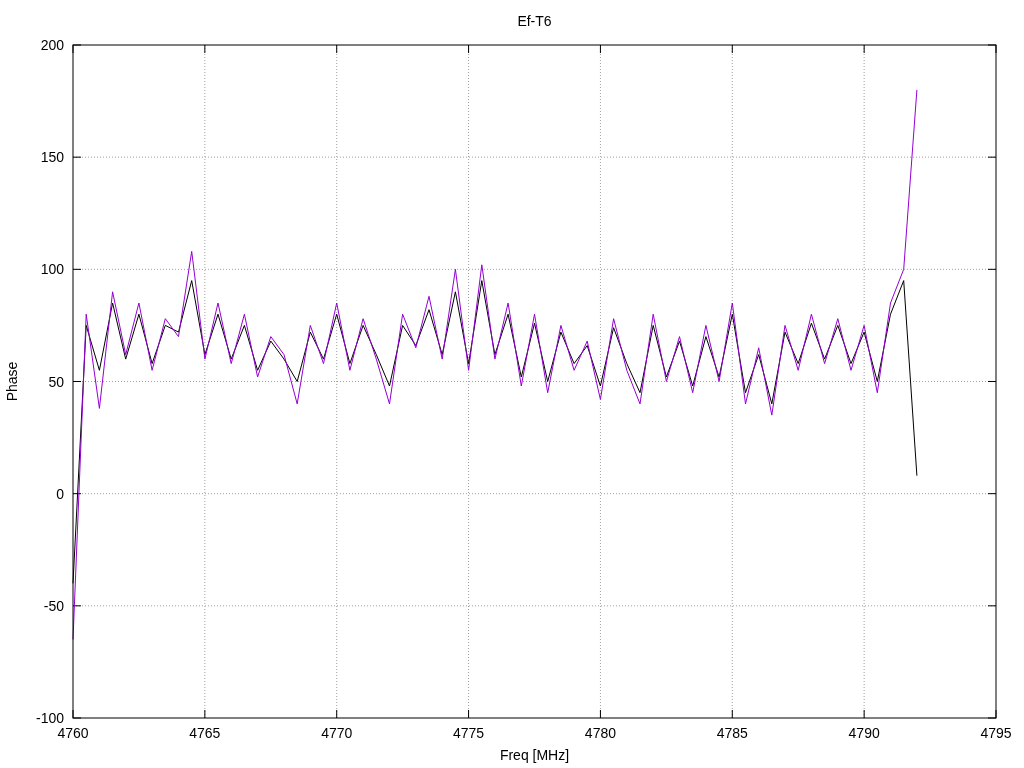 This screenshot has width=1024, height=768. What do you see at coordinates (60, 493) in the screenshot?
I see `y-tick-label: 0` at bounding box center [60, 493].